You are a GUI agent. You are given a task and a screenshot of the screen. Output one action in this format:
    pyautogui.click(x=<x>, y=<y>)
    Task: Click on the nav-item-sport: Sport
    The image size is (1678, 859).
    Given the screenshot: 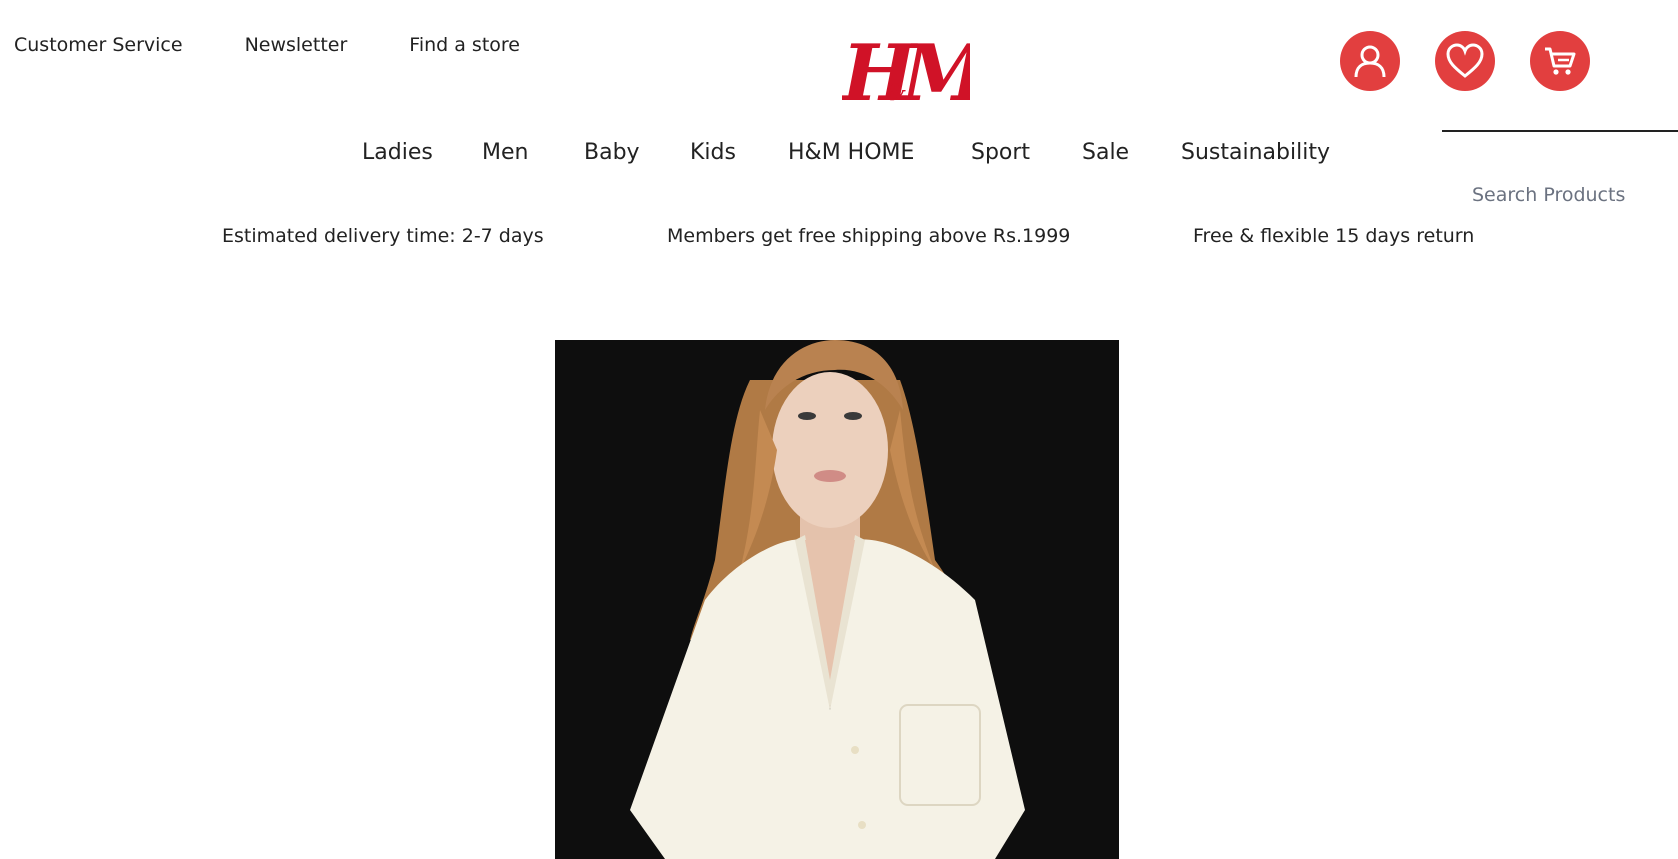 What is the action you would take?
    pyautogui.click(x=1000, y=152)
    